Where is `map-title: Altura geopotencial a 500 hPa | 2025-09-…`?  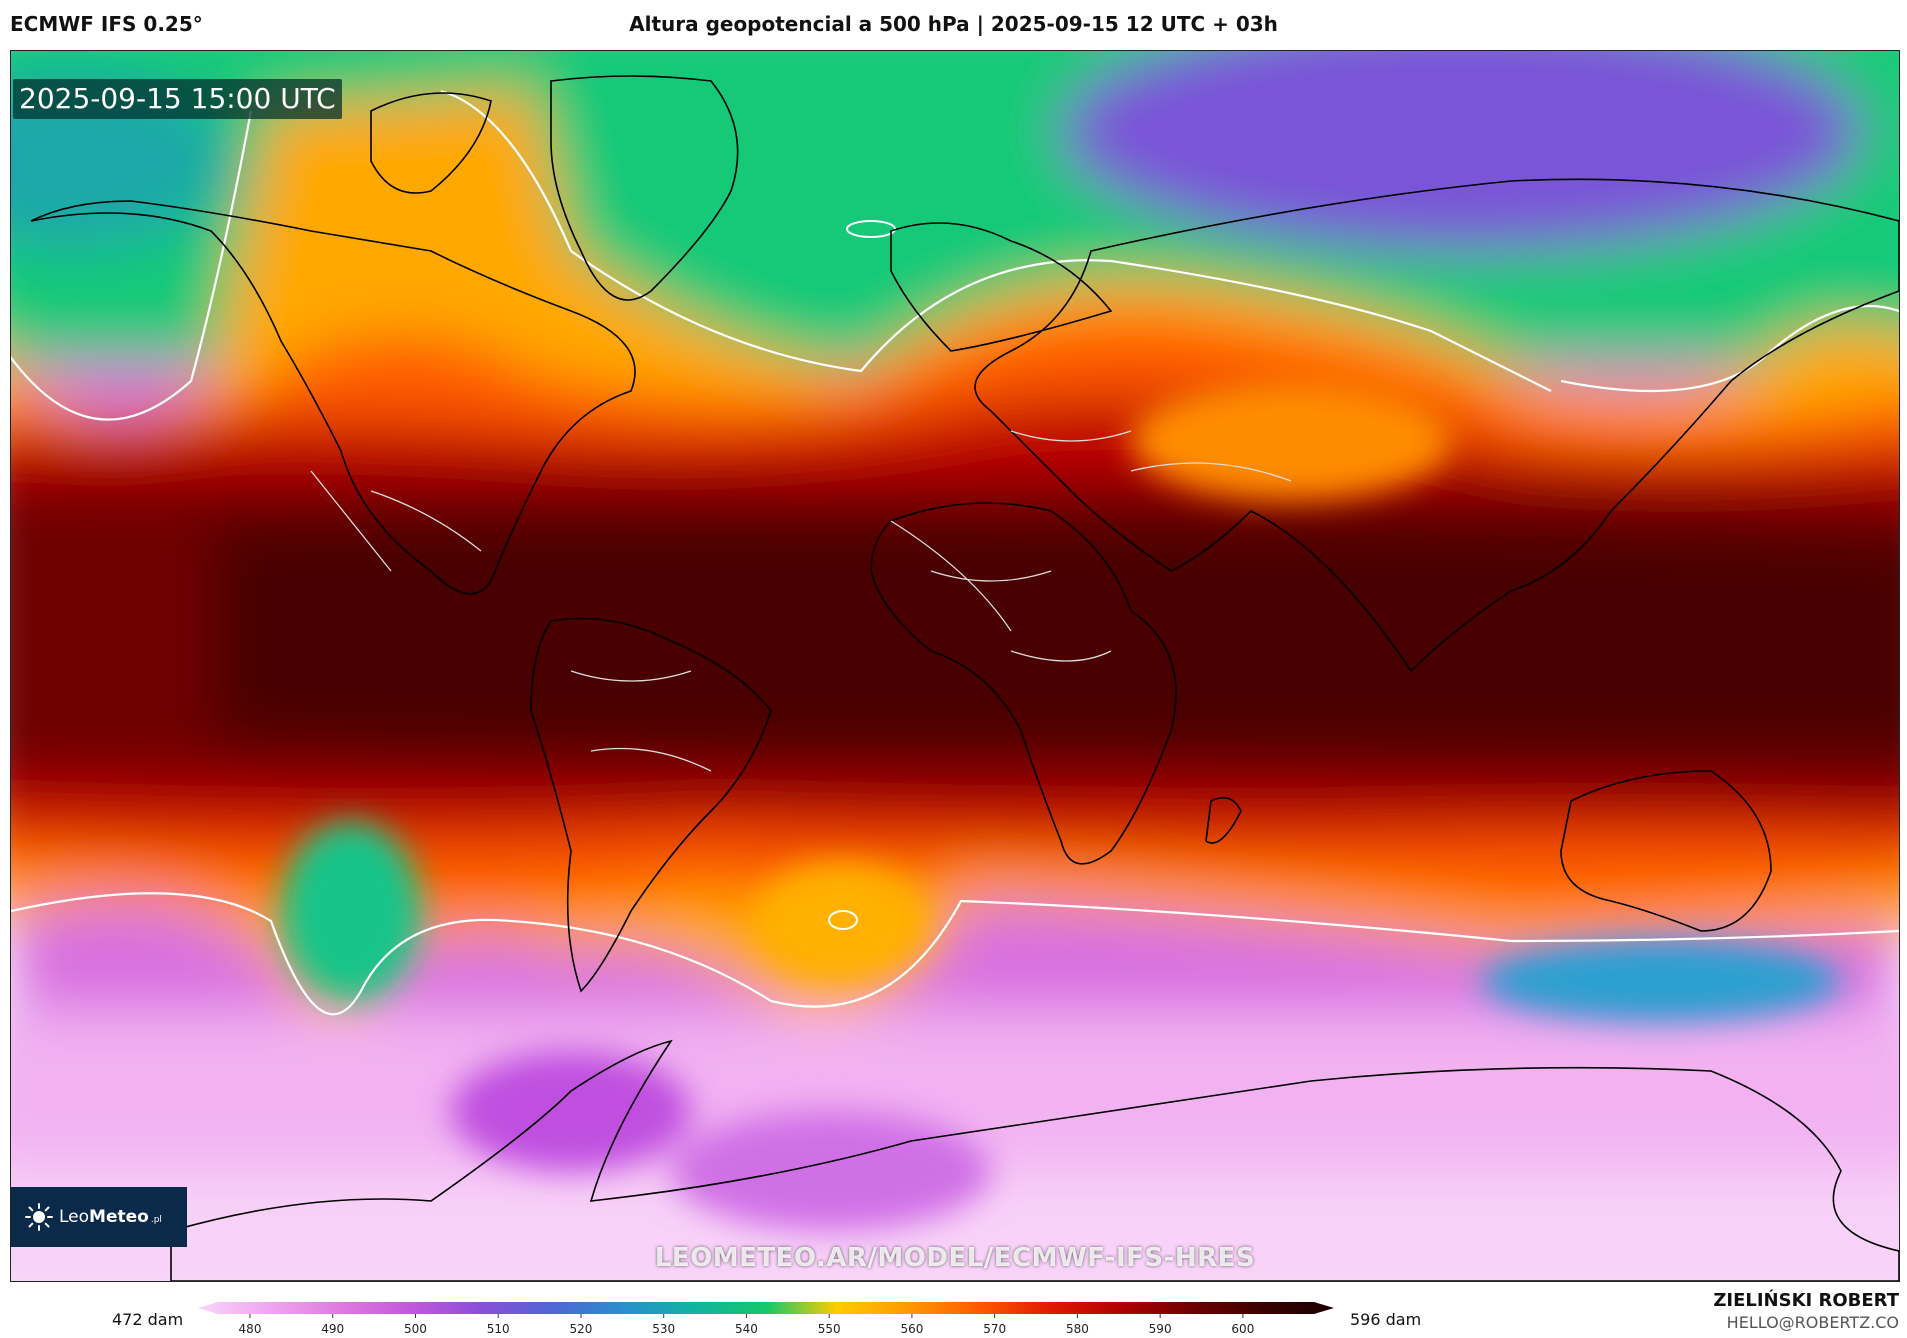 map-title: Altura geopotencial a 500 hPa | 2025-09-… is located at coordinates (953, 24).